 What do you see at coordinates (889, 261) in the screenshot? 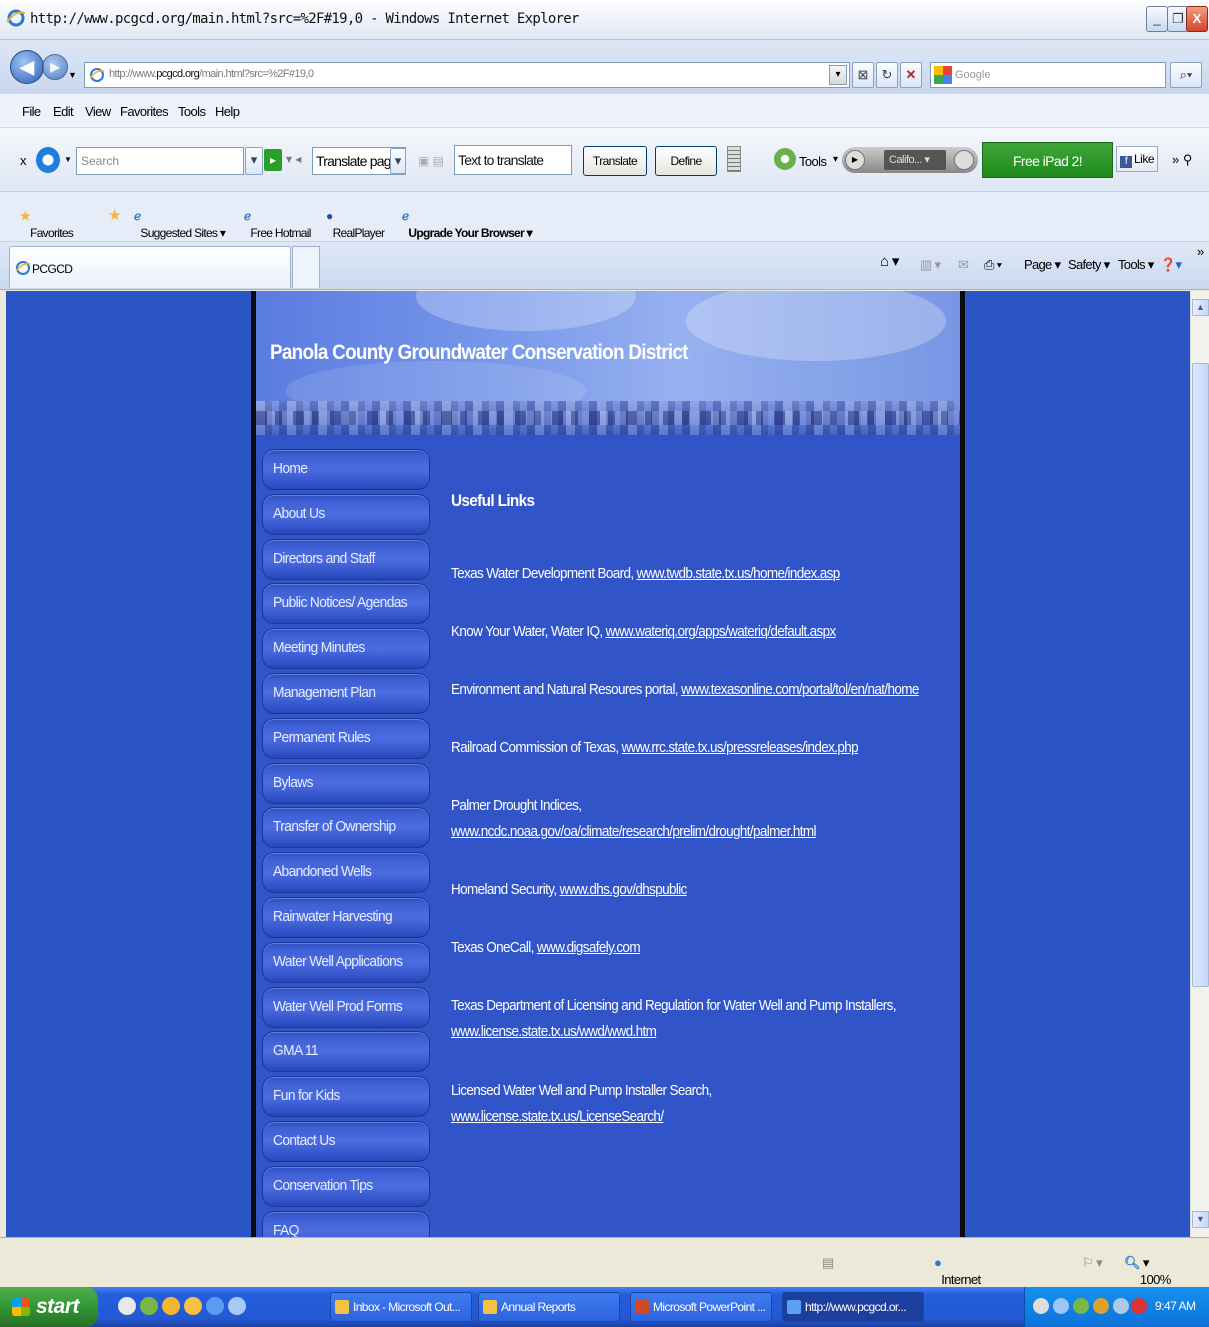
I see `home-icon: ⌂ ▾` at bounding box center [889, 261].